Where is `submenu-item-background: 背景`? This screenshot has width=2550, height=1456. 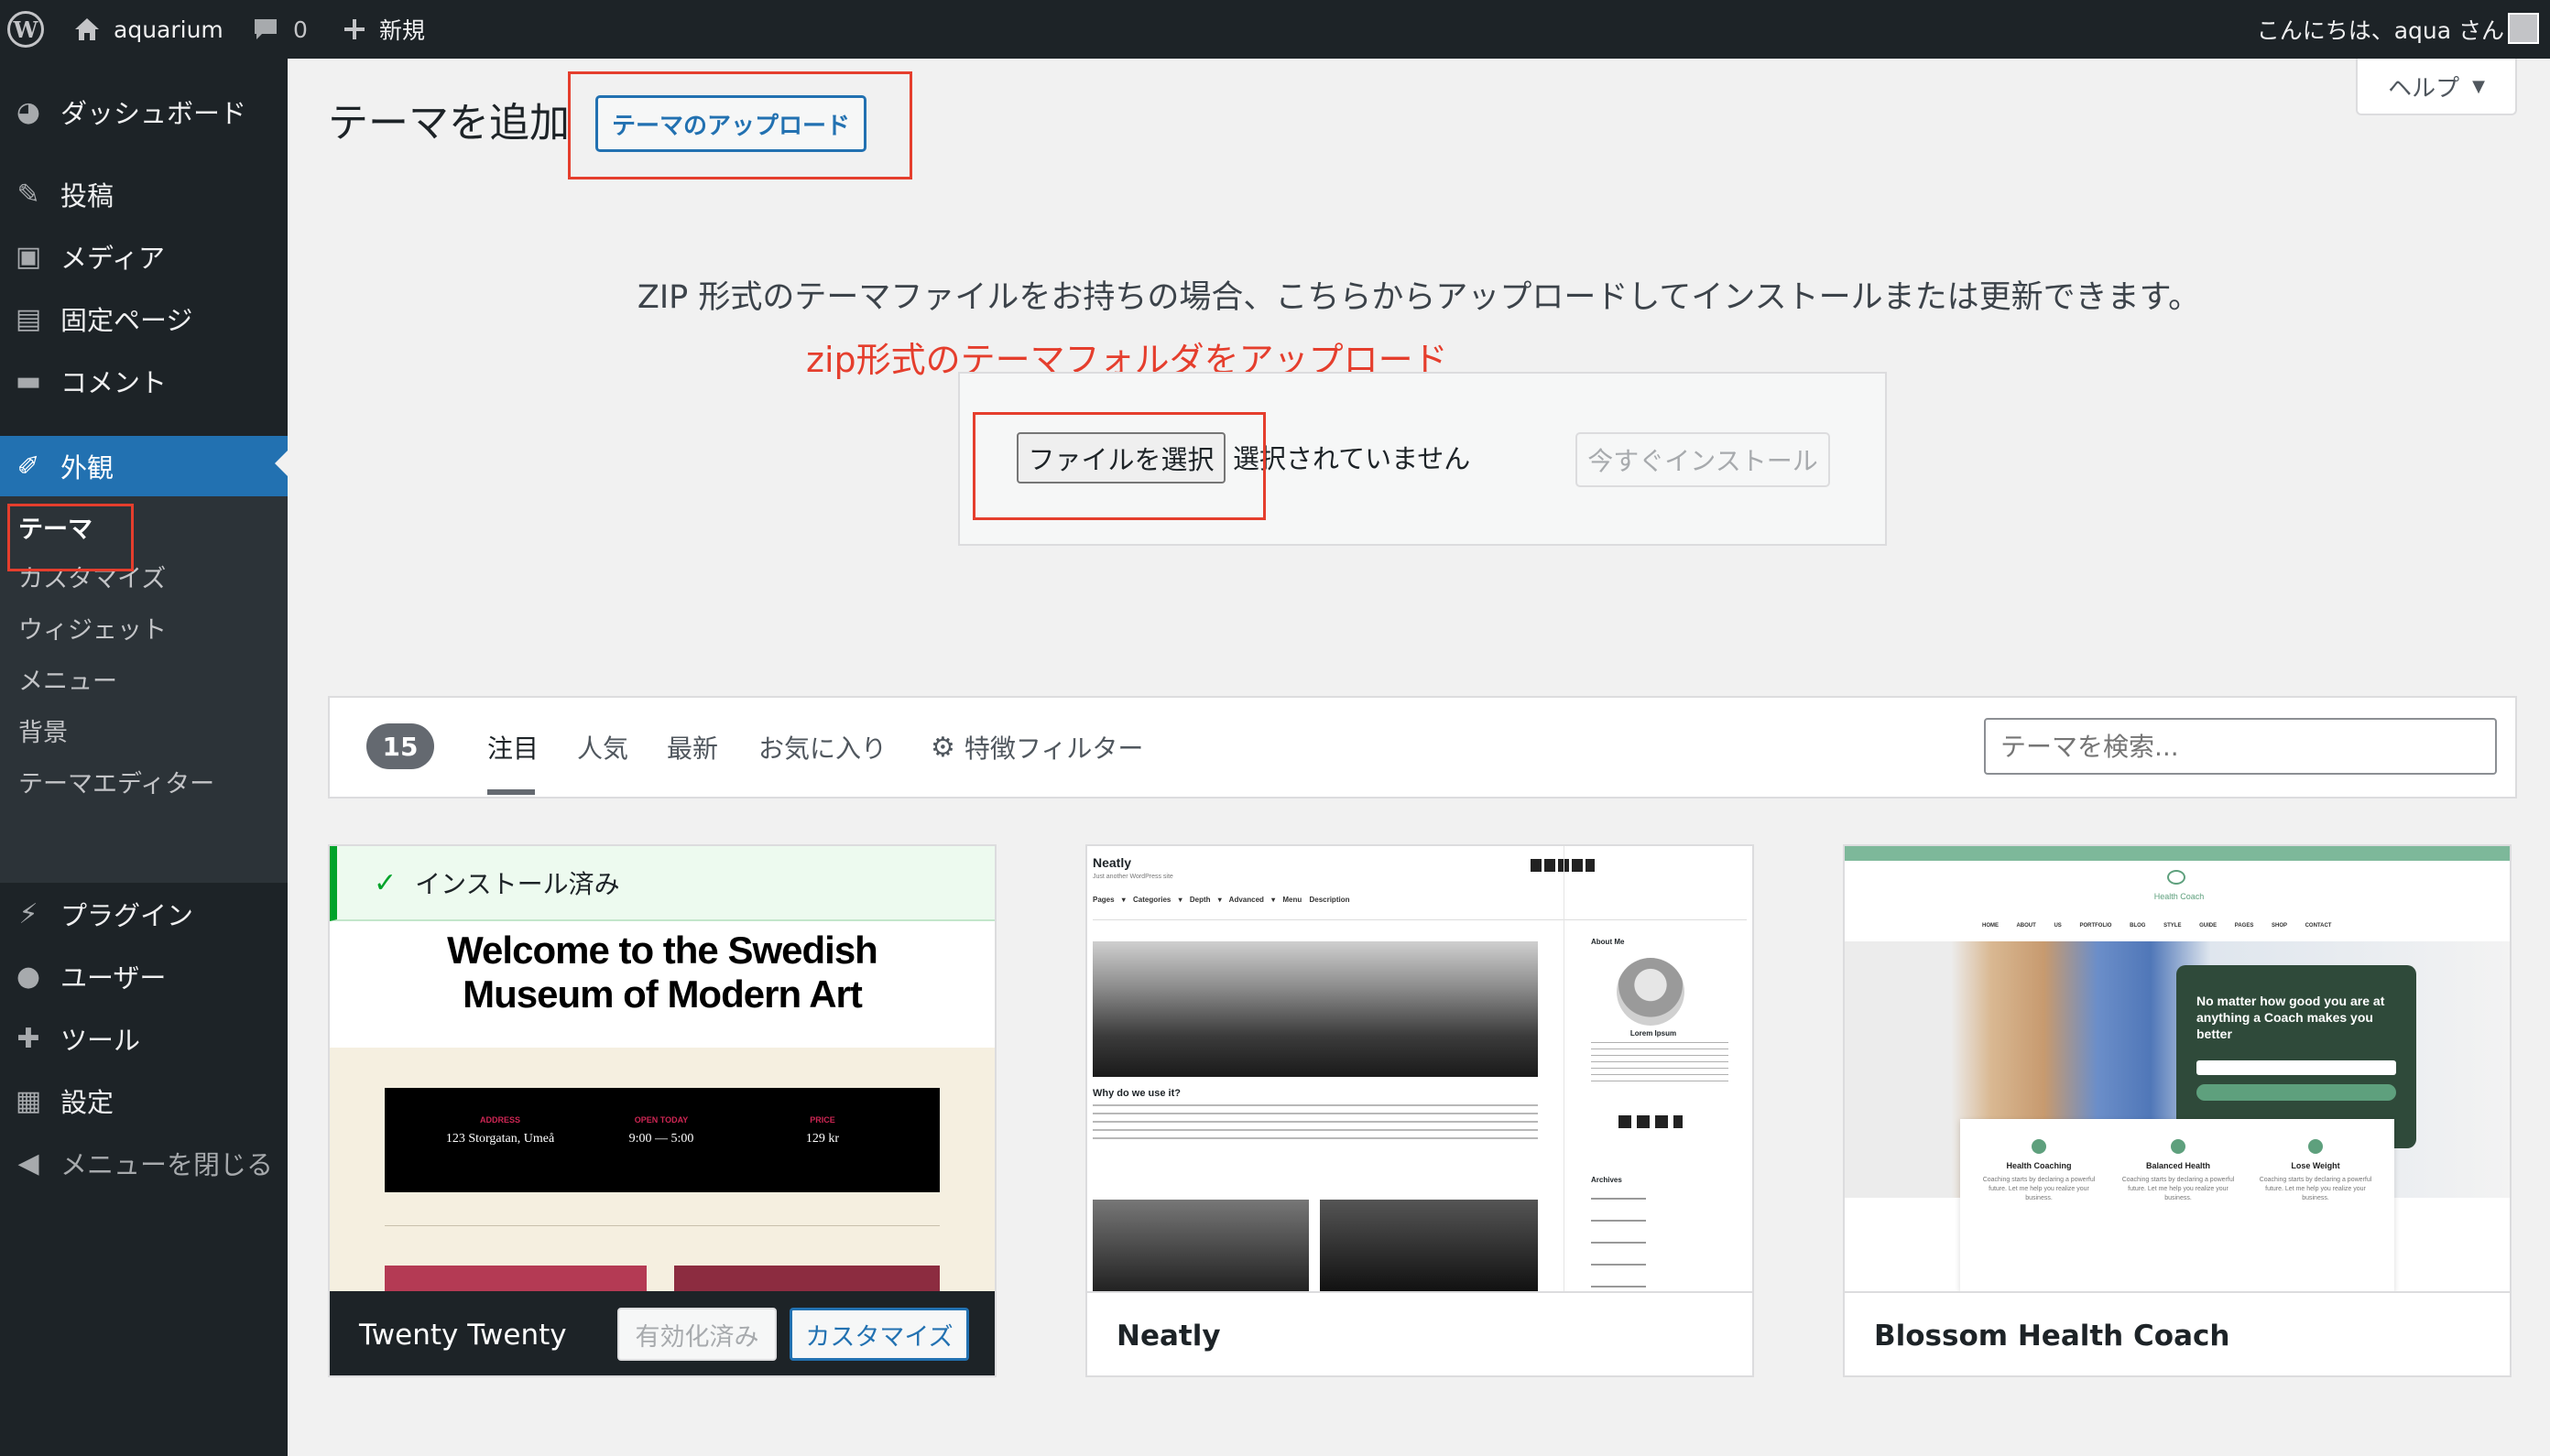 submenu-item-background: 背景 is located at coordinates (43, 730).